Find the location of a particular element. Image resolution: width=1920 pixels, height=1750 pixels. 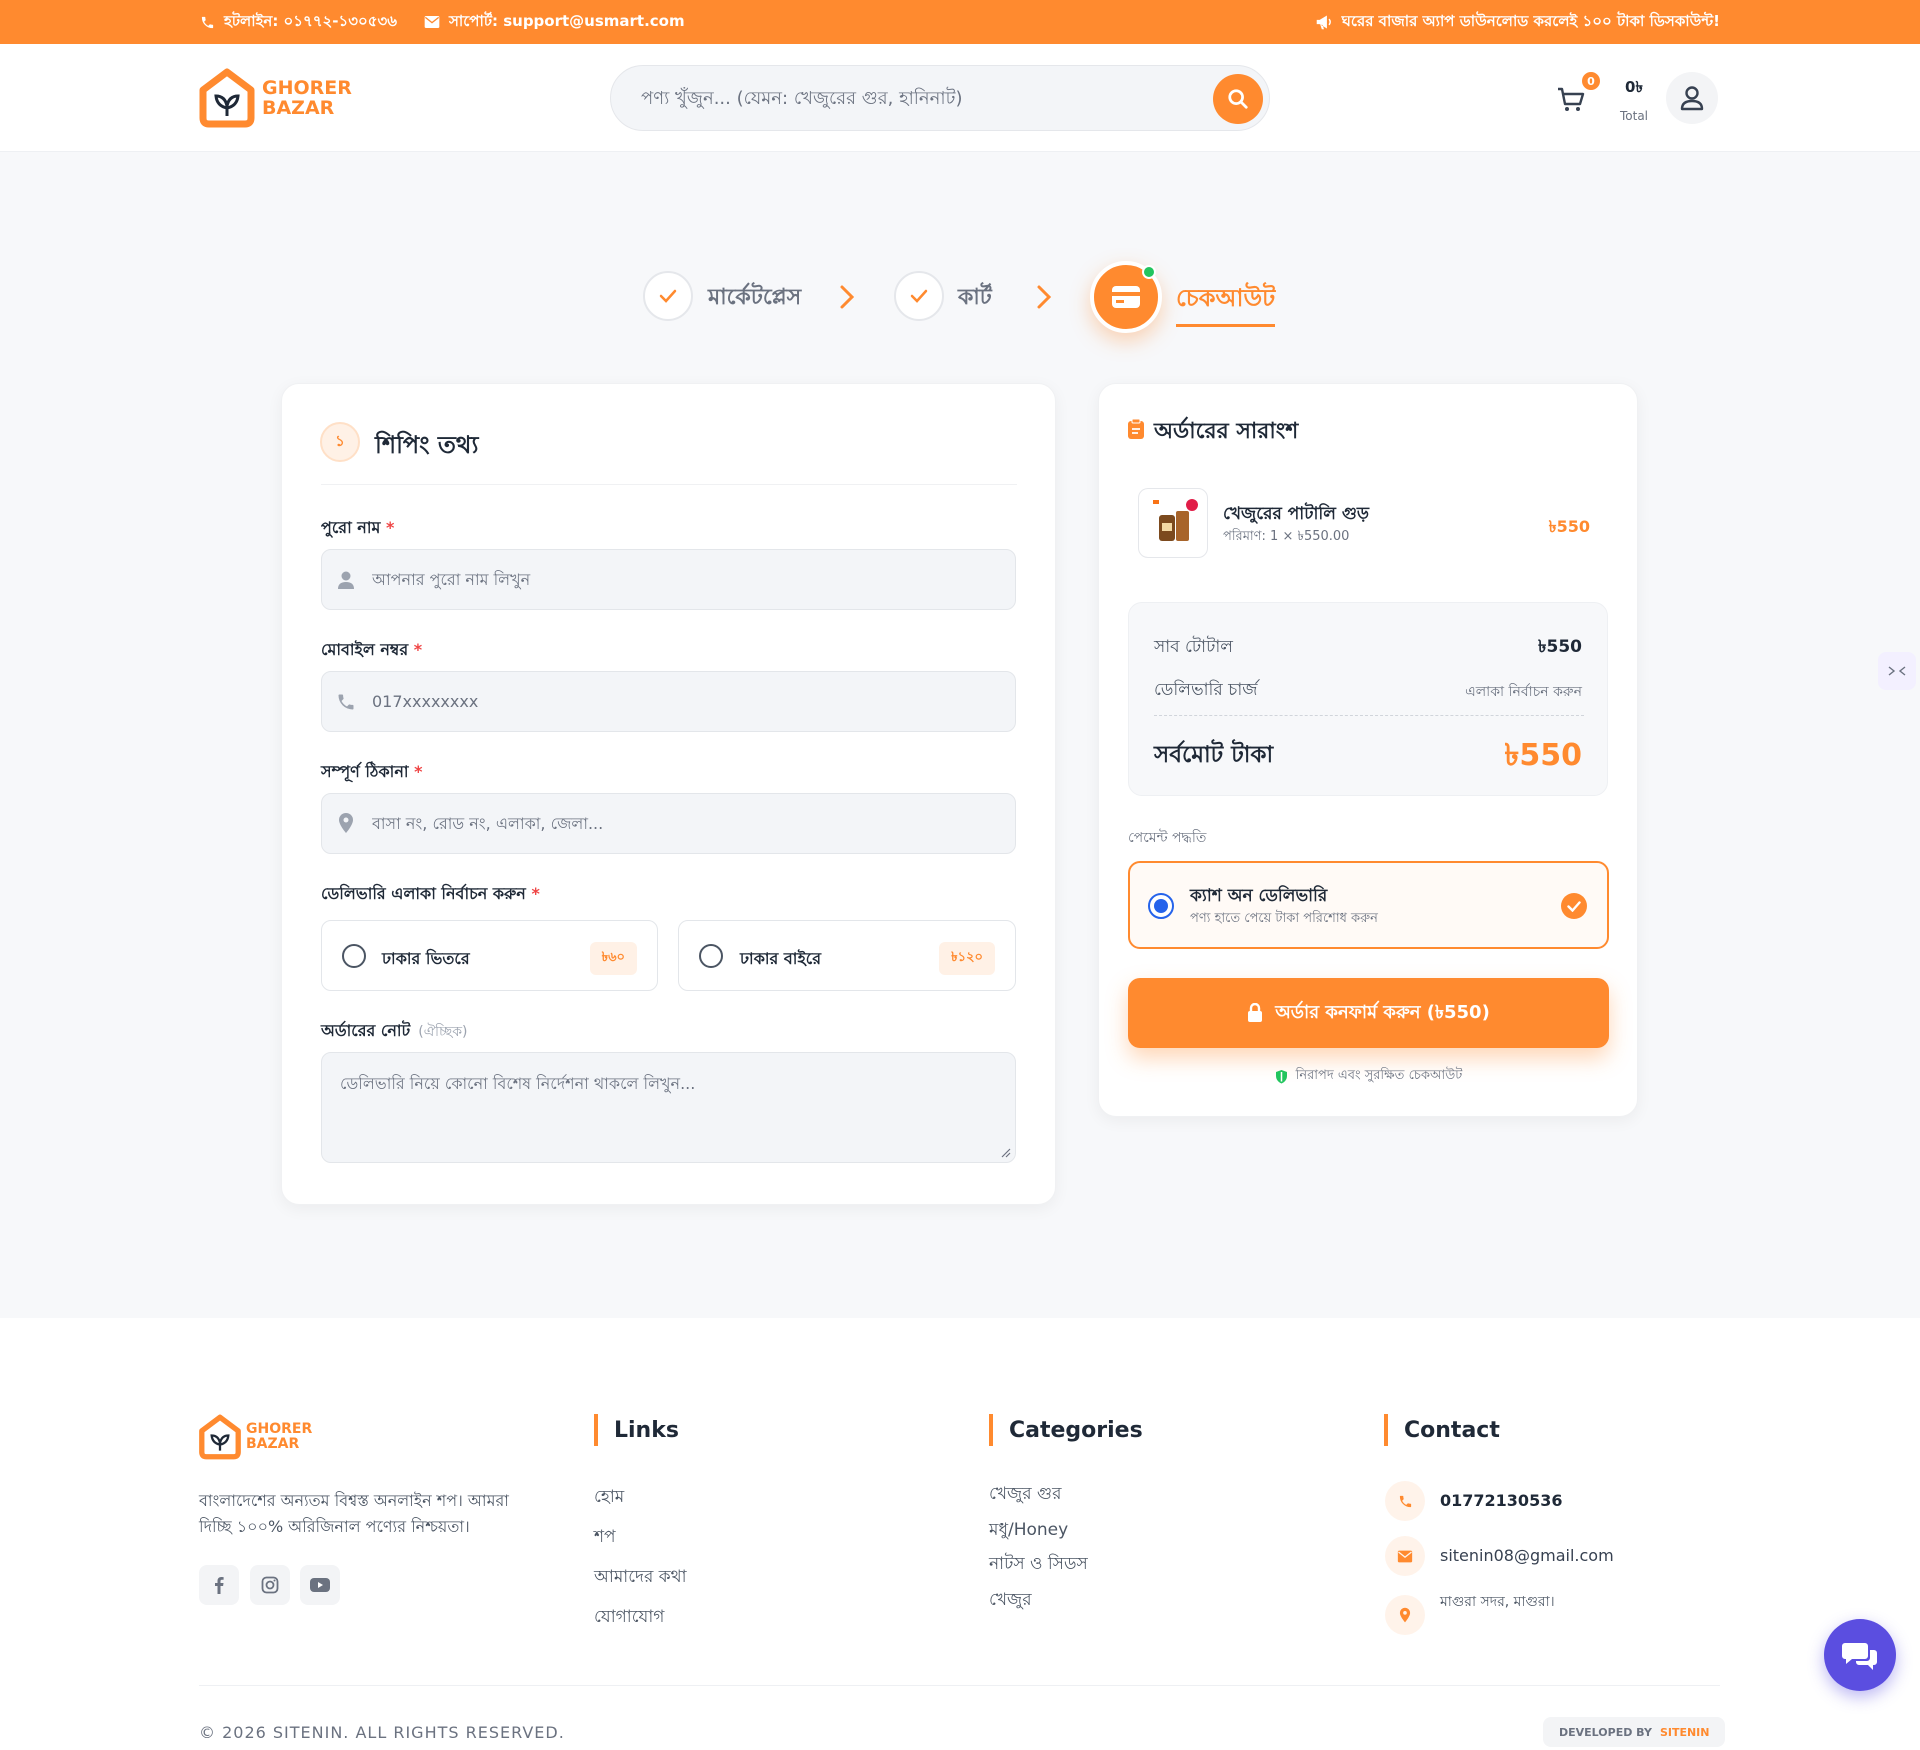

credit-card-icon is located at coordinates (1126, 297).